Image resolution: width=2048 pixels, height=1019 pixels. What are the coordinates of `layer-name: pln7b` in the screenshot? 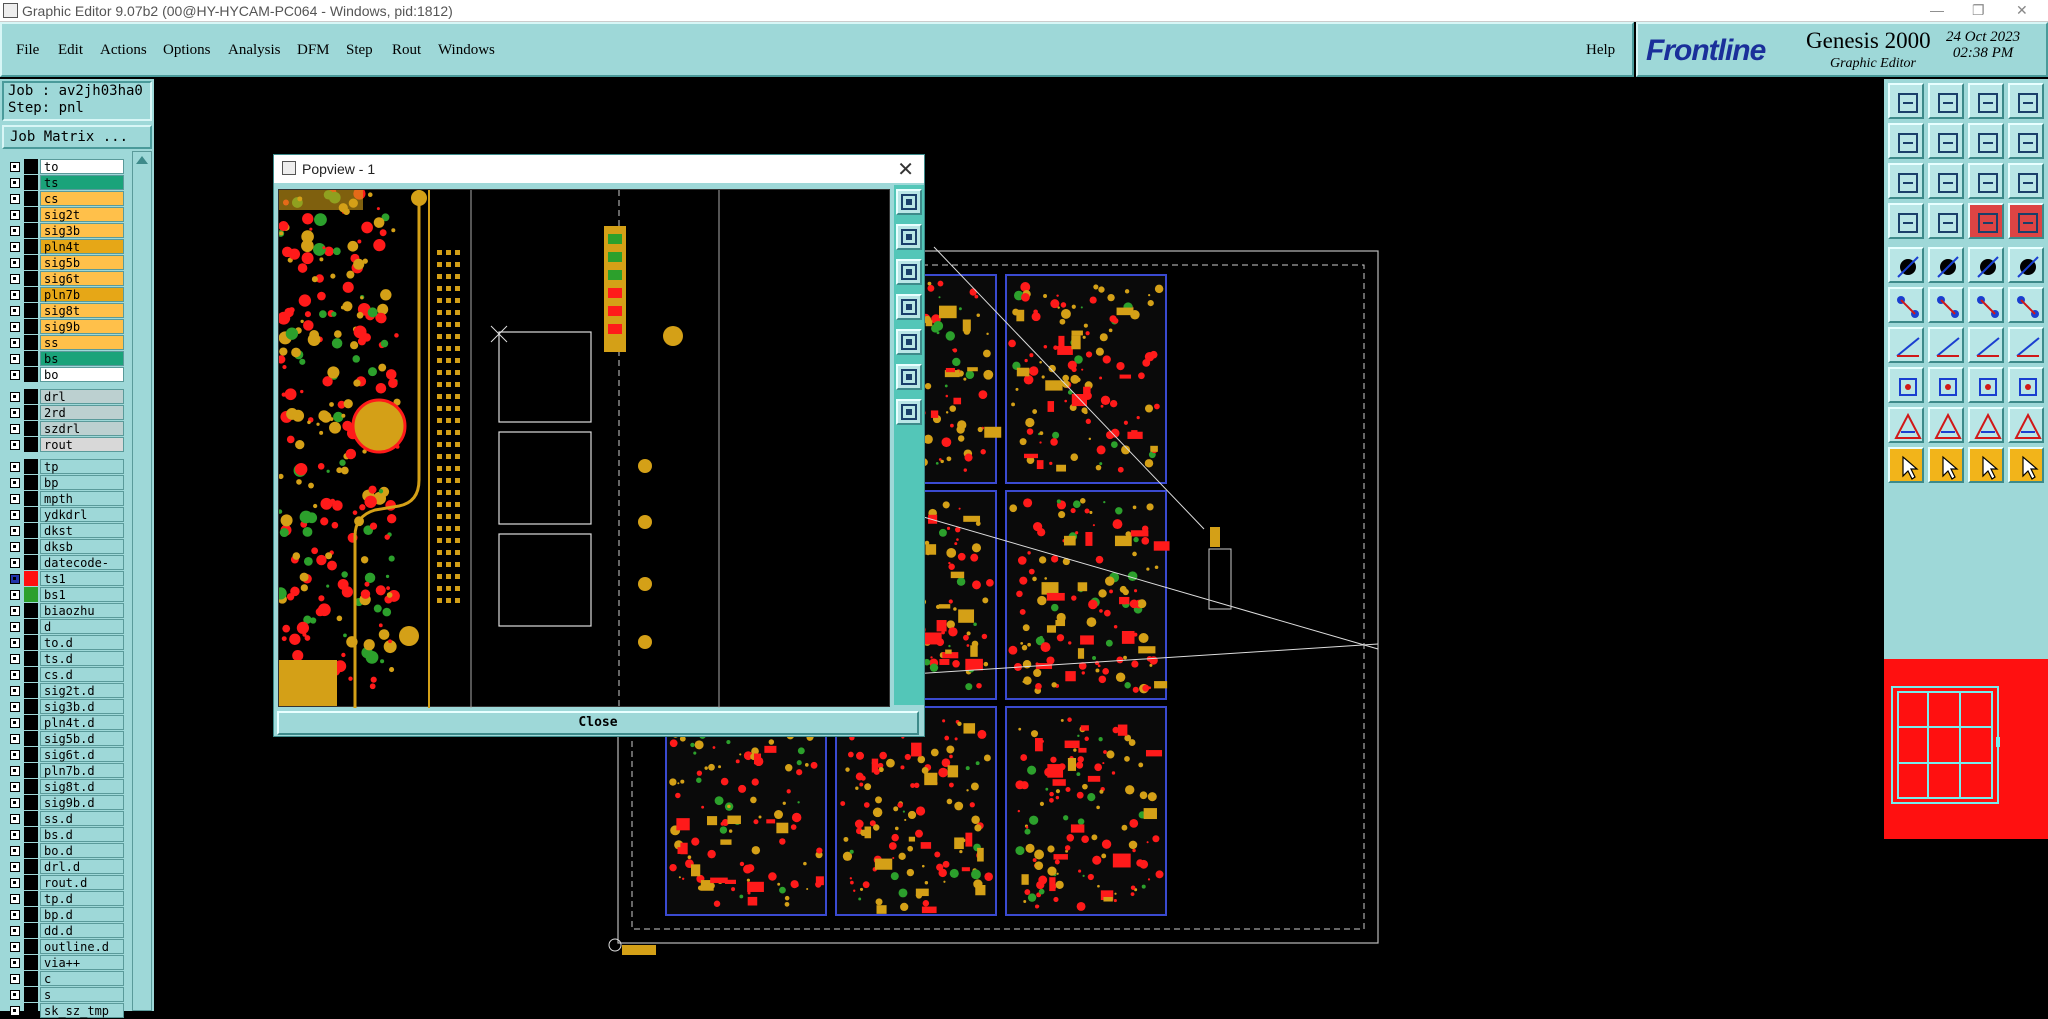 It's located at (82, 294).